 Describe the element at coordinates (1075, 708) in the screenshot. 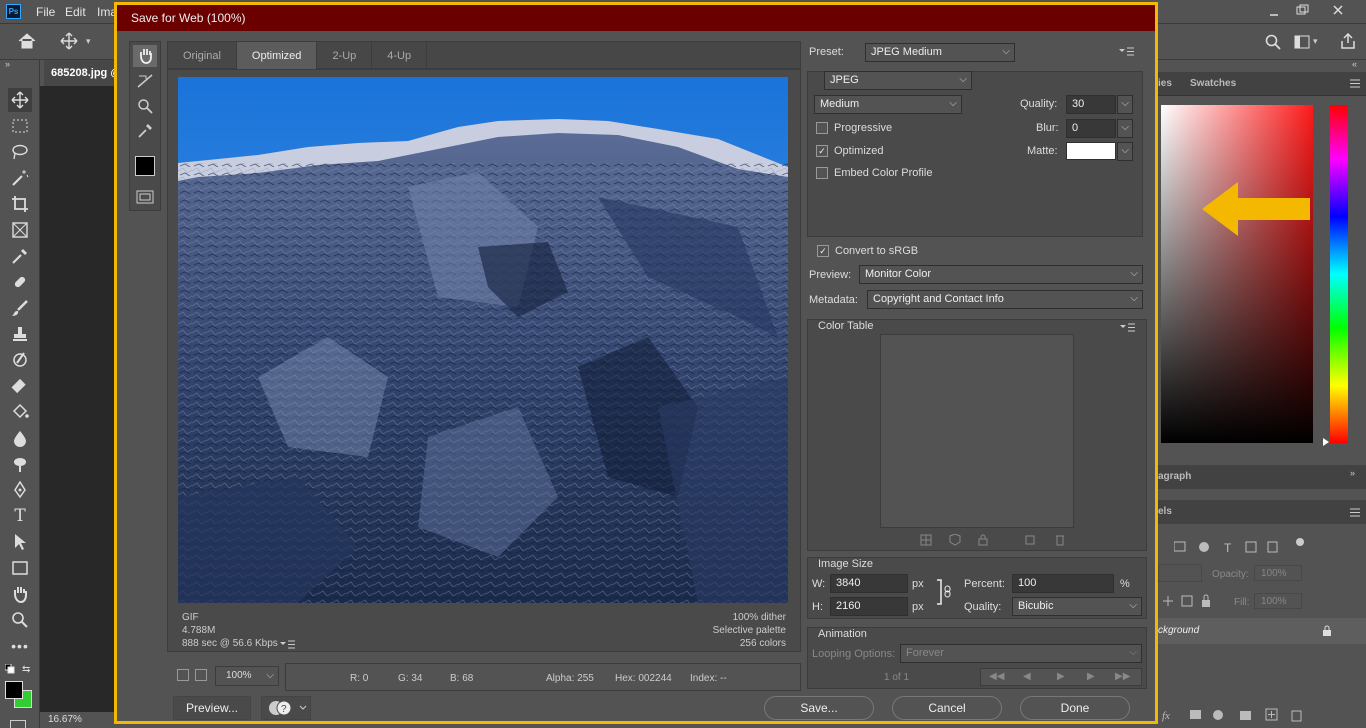

I see `done-button: Done` at that location.